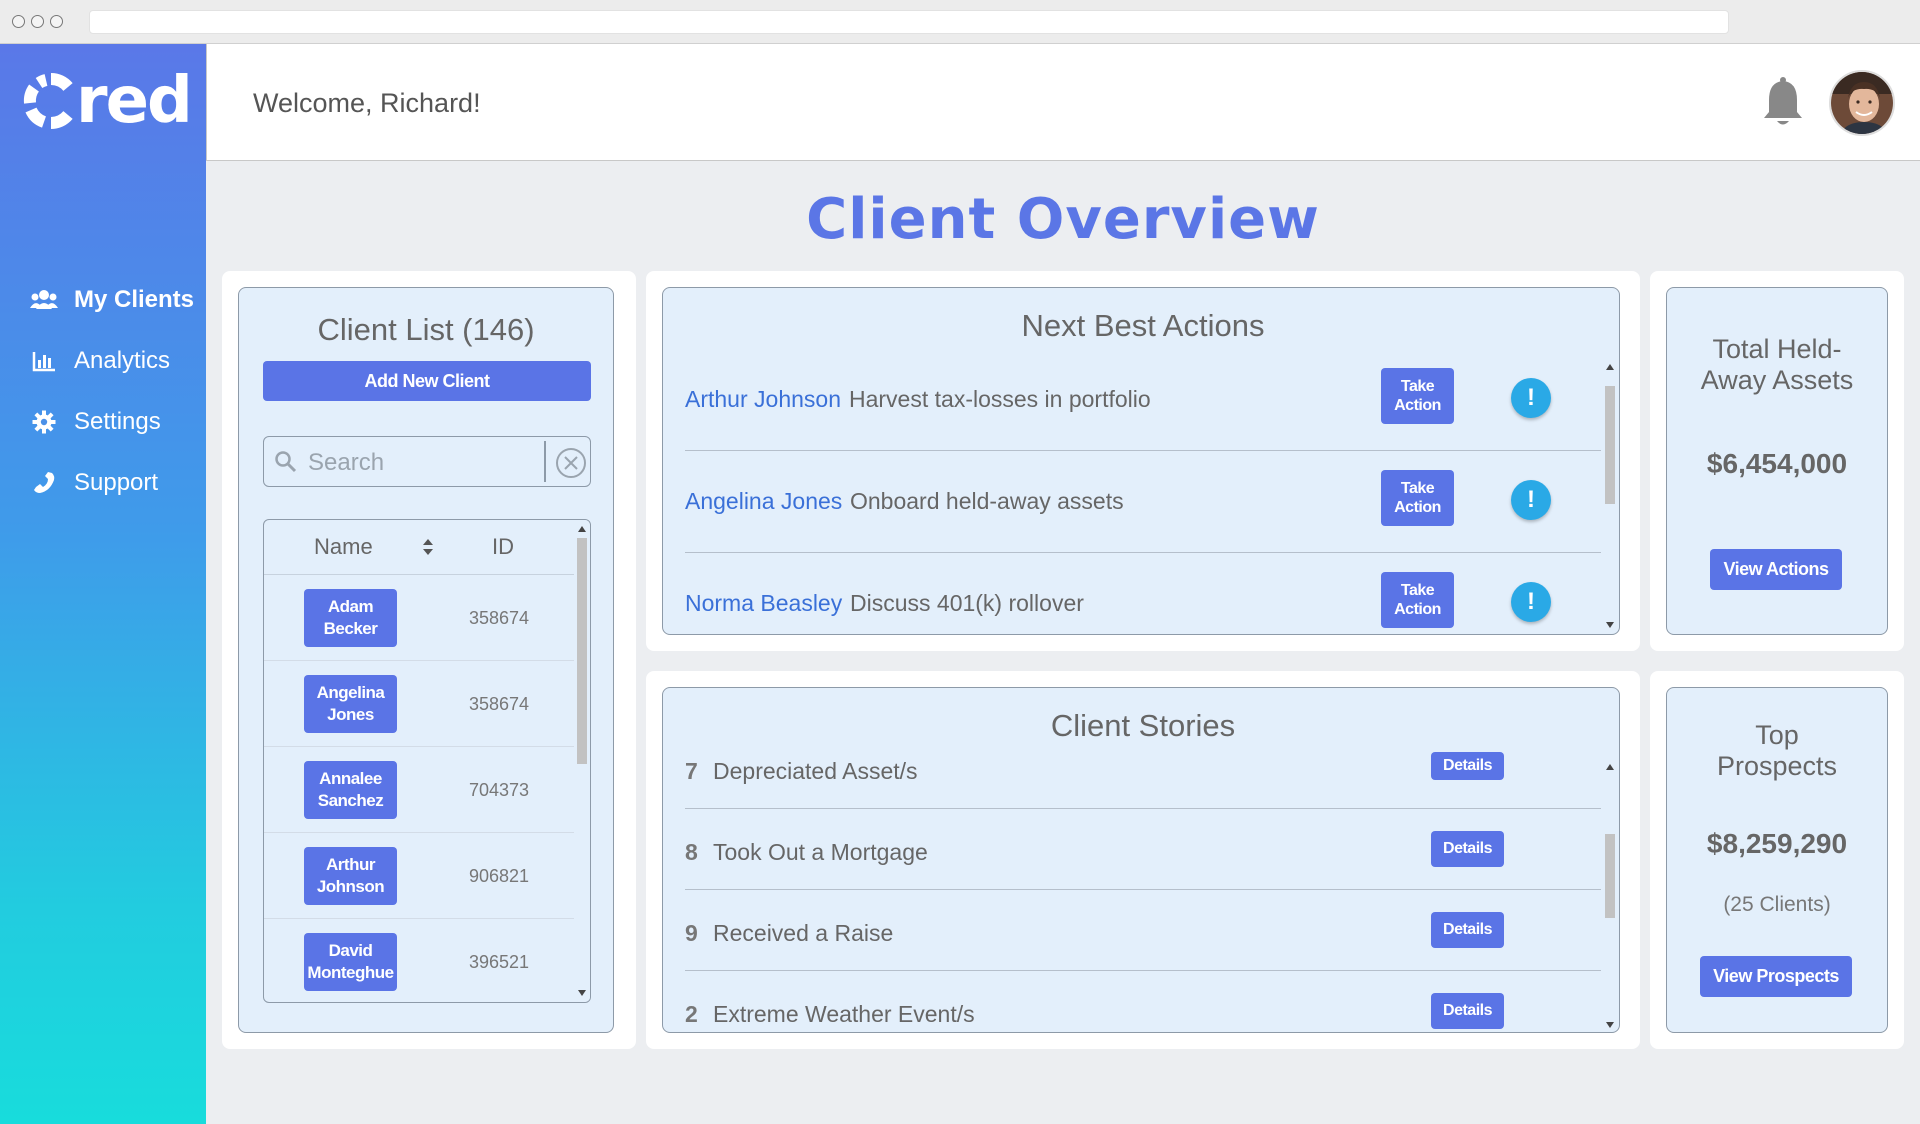 The width and height of the screenshot is (1920, 1124). I want to click on held-away-title: Total Held- Away Assets, so click(1777, 365).